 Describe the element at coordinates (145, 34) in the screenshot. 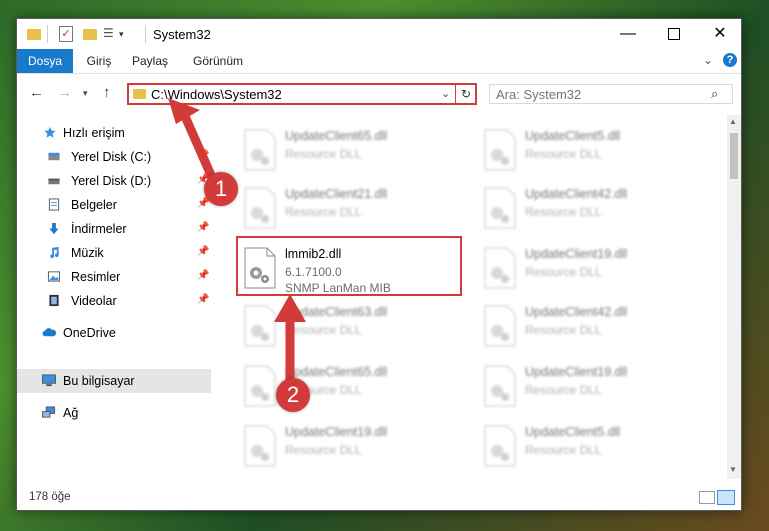

I see `title-divider` at that location.